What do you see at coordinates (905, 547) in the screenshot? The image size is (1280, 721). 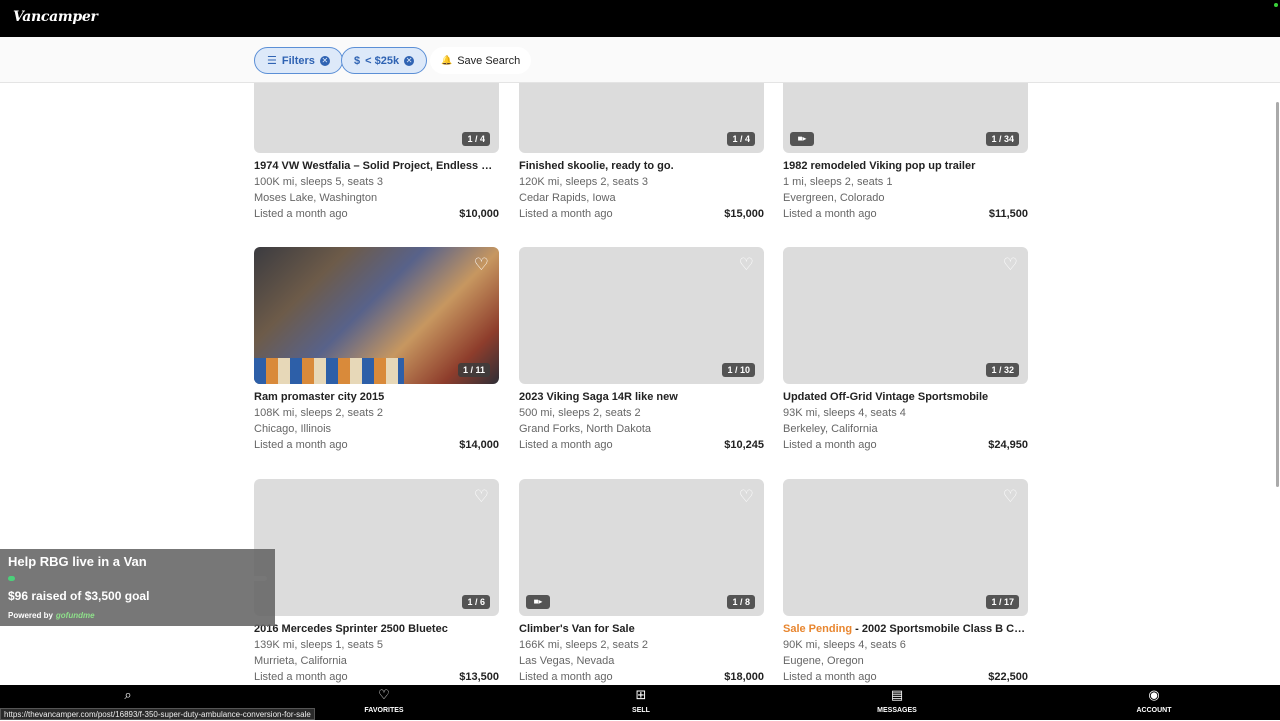 I see `listing-thumbnail: ♡ 1 / 17` at bounding box center [905, 547].